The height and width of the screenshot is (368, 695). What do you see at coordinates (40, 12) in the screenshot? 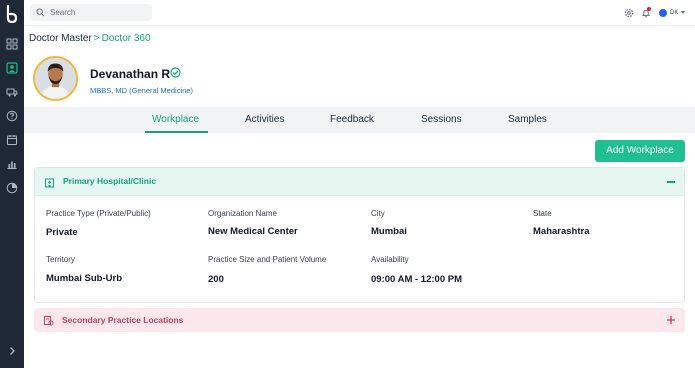
I see `search-icon` at bounding box center [40, 12].